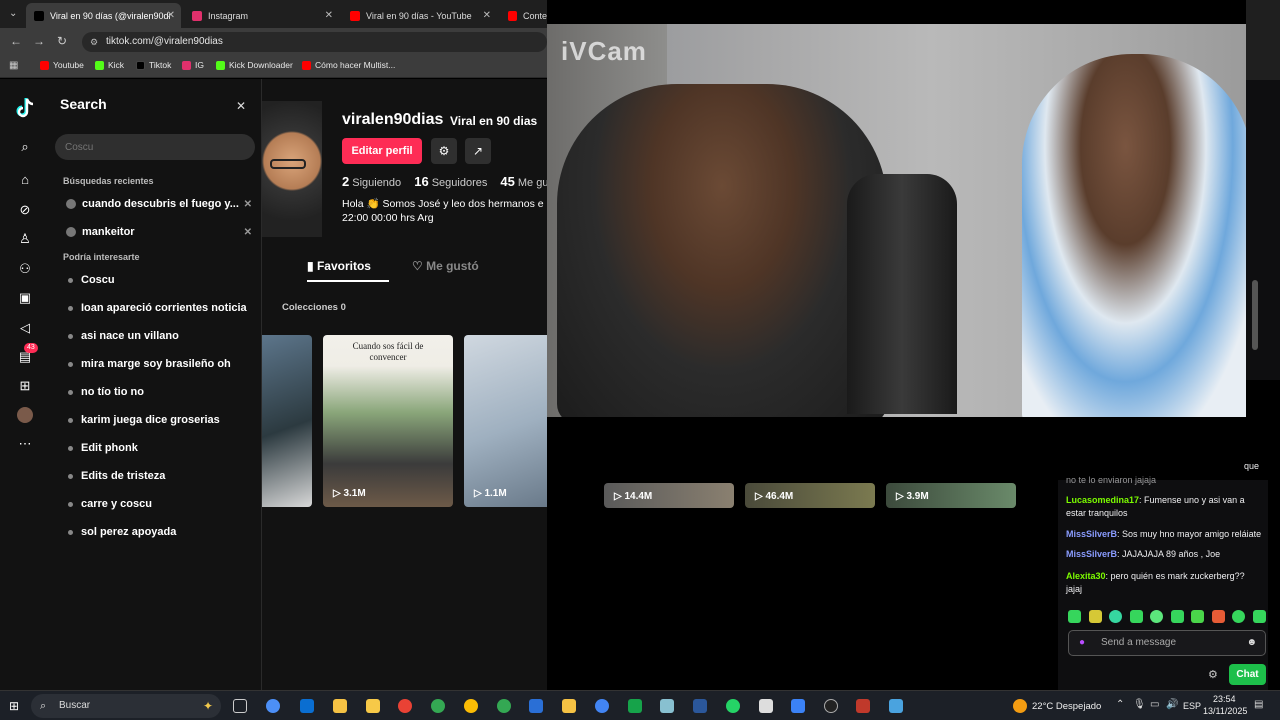  Describe the element at coordinates (25, 415) in the screenshot. I see `profile-avatar-icon` at that location.